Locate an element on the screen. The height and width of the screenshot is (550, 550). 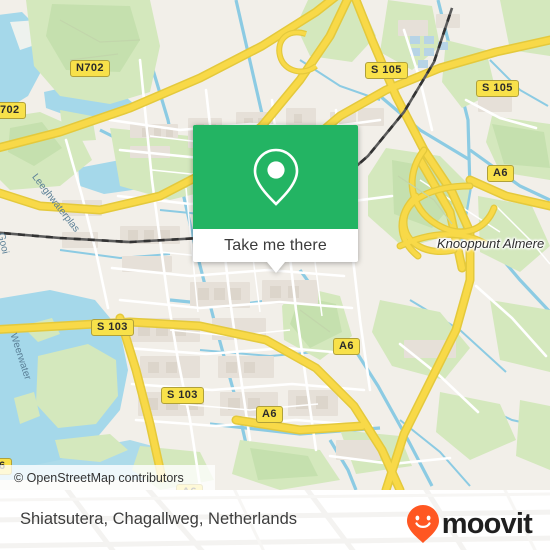
map-attribution: © OpenStreetMap contributors is located at coordinates (107, 477).